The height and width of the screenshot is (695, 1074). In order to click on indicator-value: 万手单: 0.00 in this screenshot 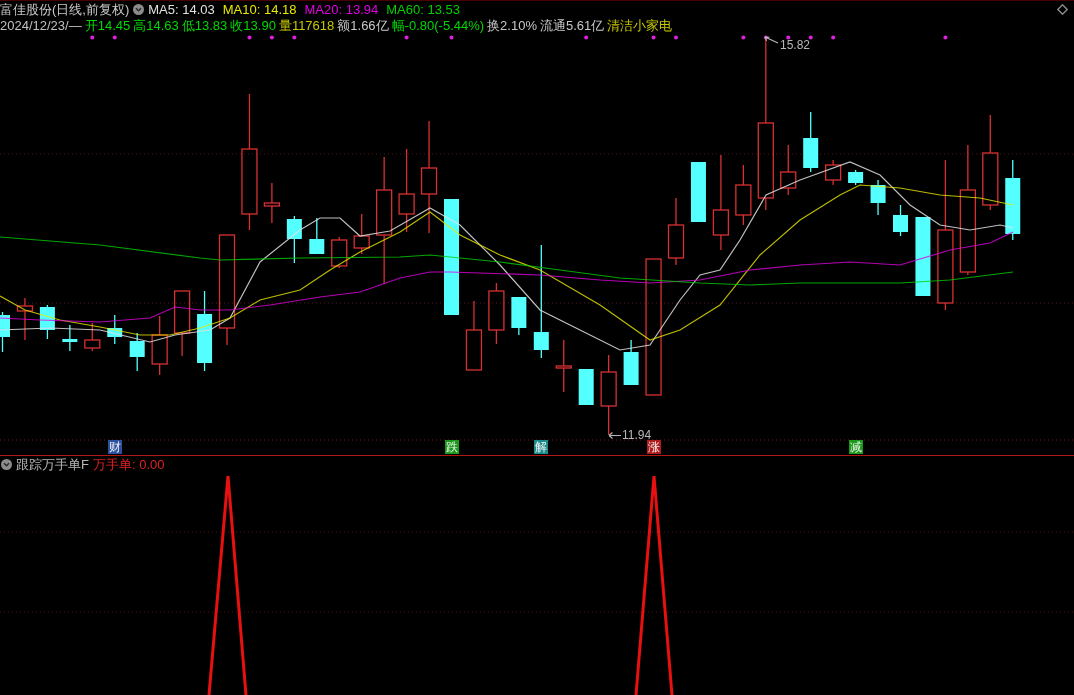, I will do `click(128, 464)`.